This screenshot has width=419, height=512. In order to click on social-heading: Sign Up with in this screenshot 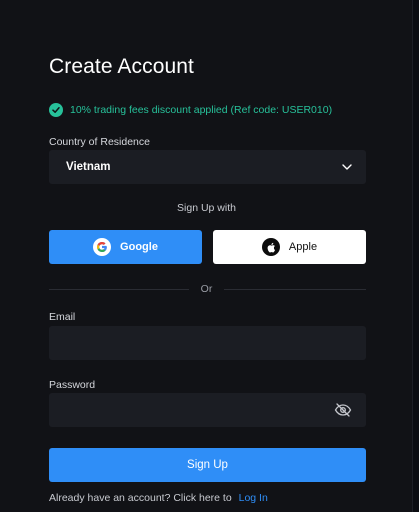, I will do `click(206, 208)`.